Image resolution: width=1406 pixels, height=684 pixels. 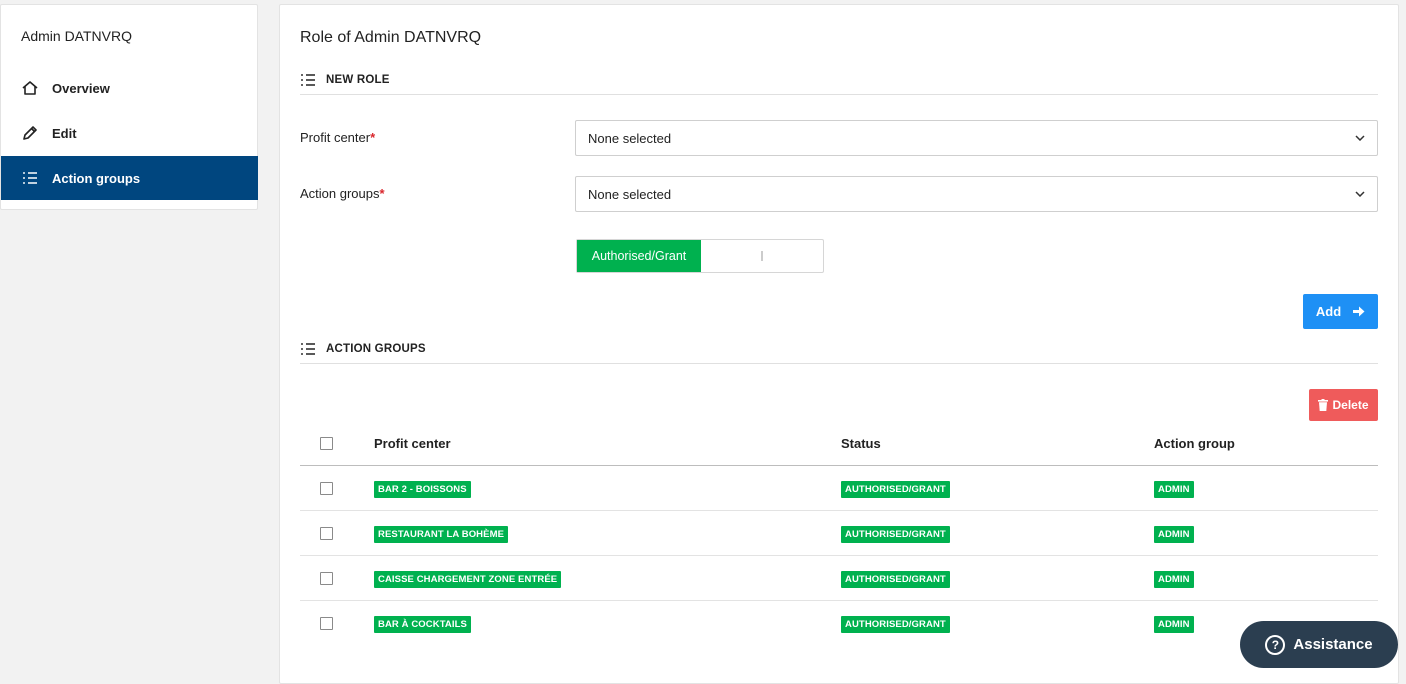 I want to click on new-role-section-header: NEW ROLE, so click(x=839, y=80).